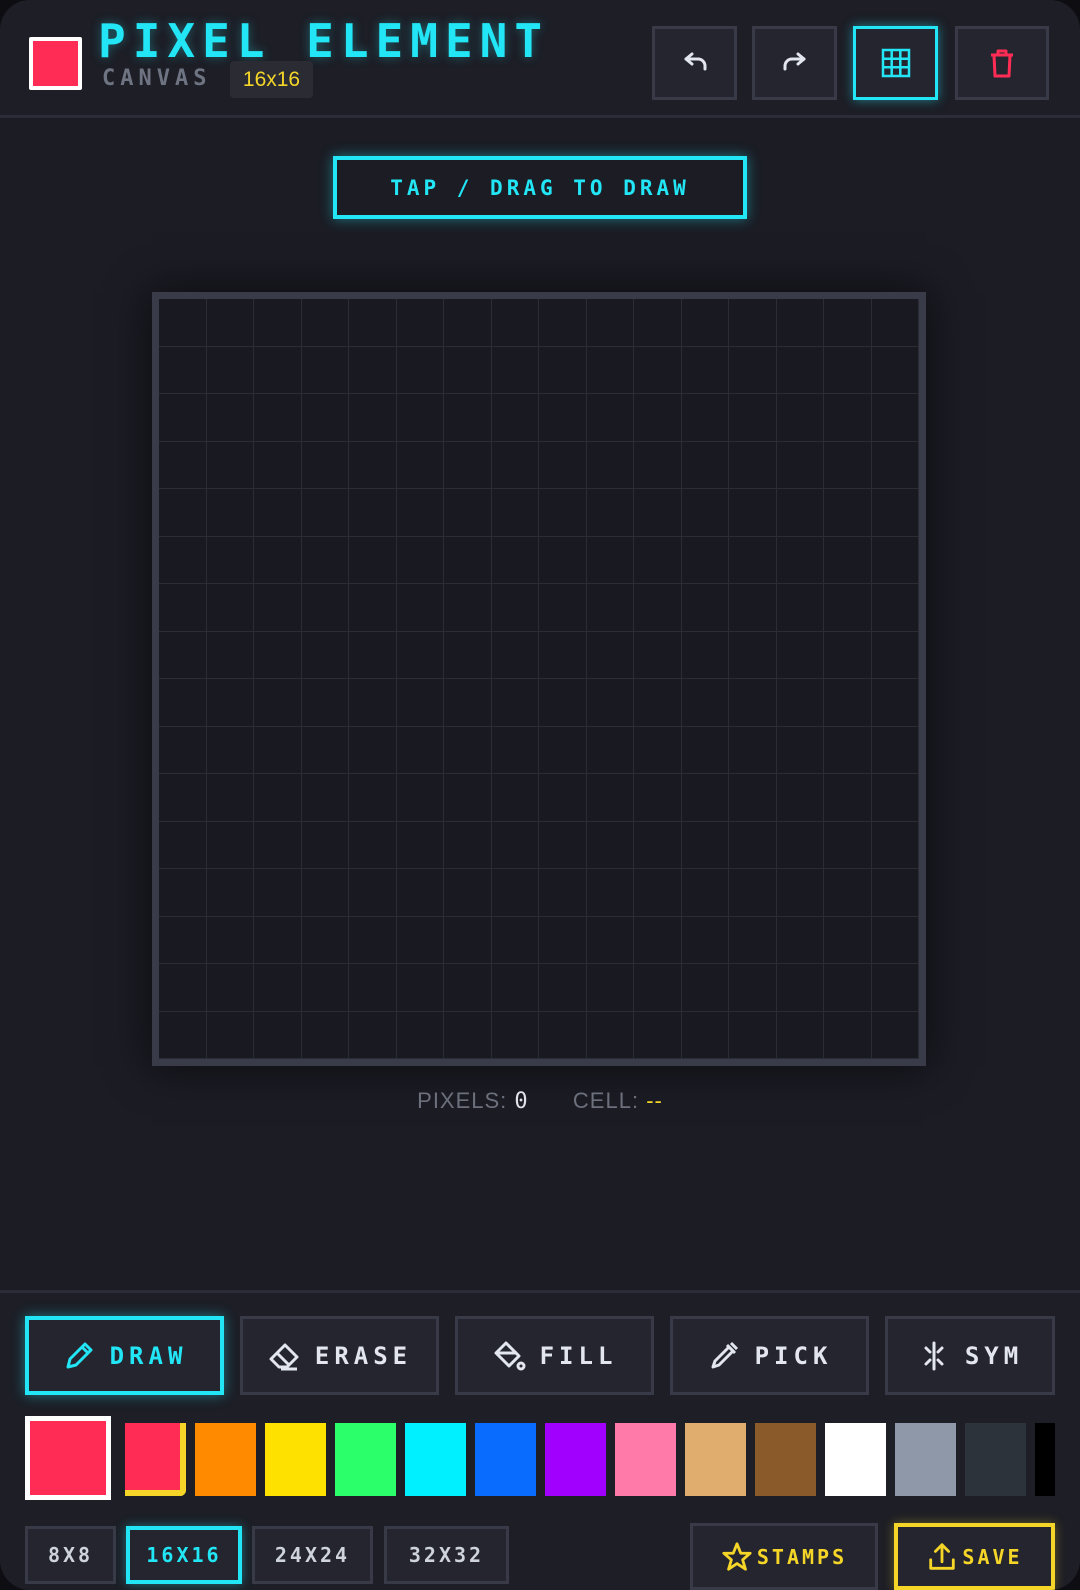 This screenshot has height=1590, width=1080. Describe the element at coordinates (184, 1555) in the screenshot. I see `size-16x16-button: 16X16` at that location.